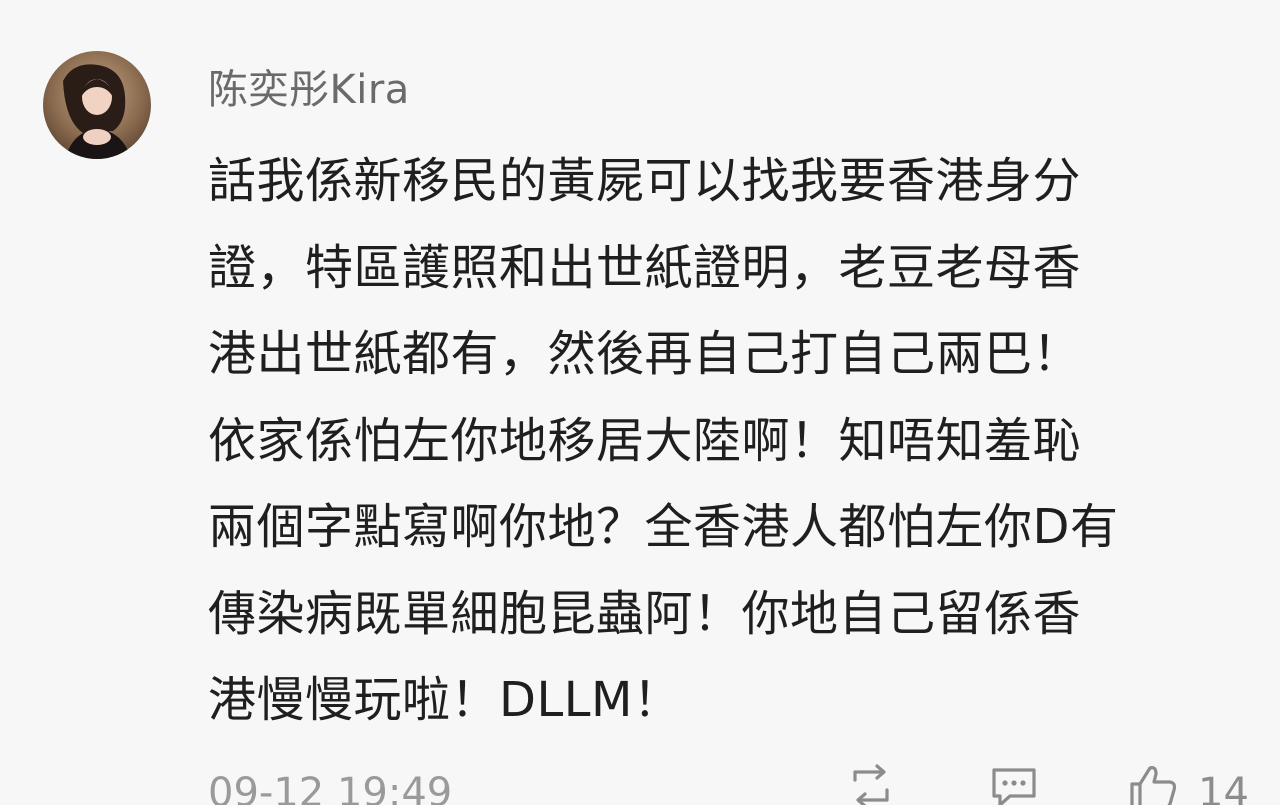 The height and width of the screenshot is (805, 1280). I want to click on comment-text-line: 話我係新移民的黃屍可以找我要香港身分, so click(645, 181).